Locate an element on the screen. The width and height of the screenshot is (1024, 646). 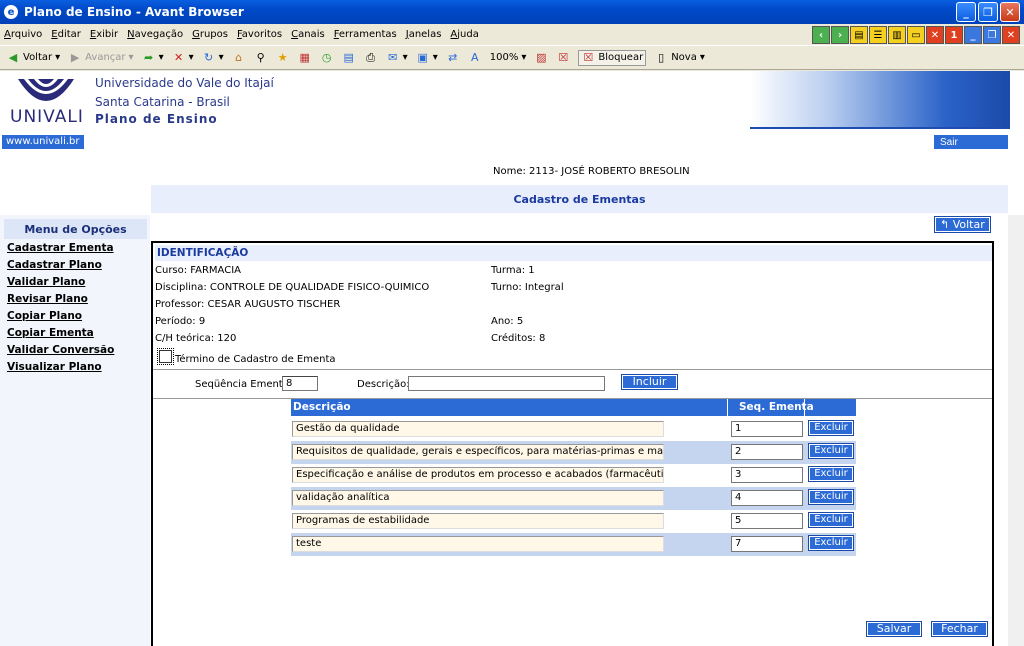
vertical-scrollbar is located at coordinates (1016, 430).